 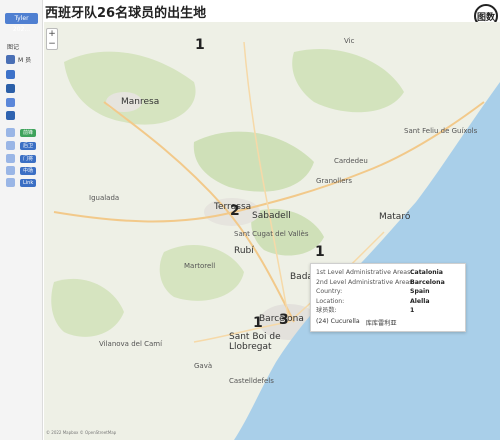 I want to click on legend-title: 图记, so click(x=13, y=47).